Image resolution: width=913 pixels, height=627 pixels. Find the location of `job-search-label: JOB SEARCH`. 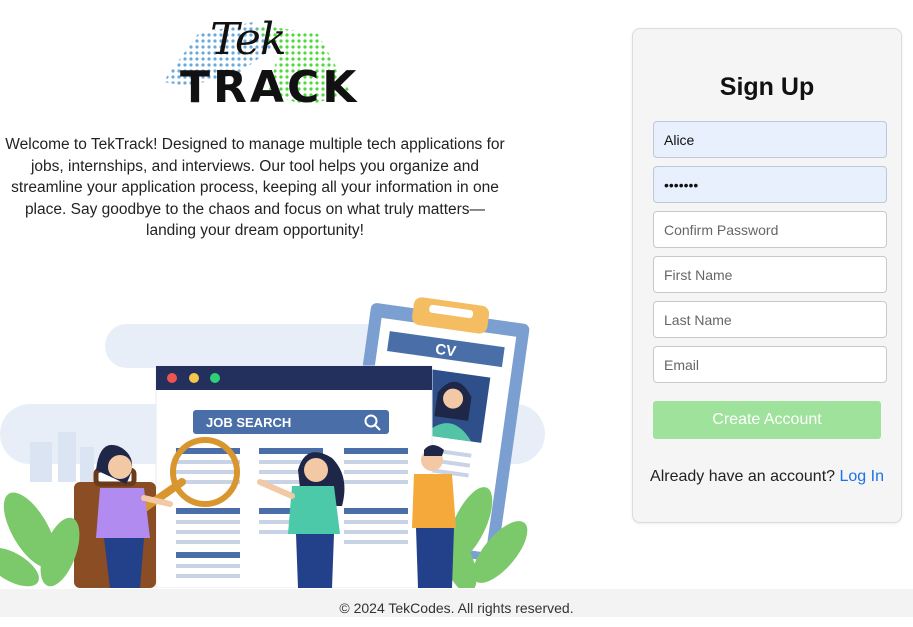

job-search-label: JOB SEARCH is located at coordinates (248, 422).